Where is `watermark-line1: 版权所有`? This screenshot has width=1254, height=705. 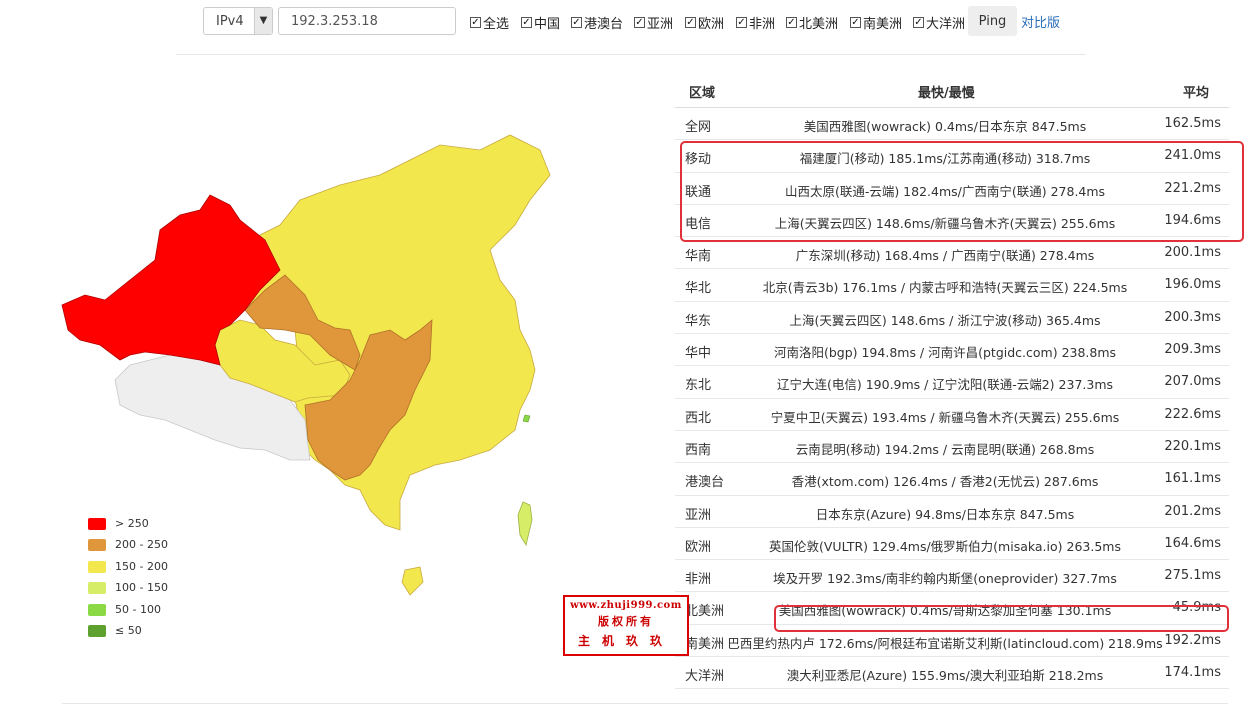
watermark-line1: 版权所有 is located at coordinates (626, 621).